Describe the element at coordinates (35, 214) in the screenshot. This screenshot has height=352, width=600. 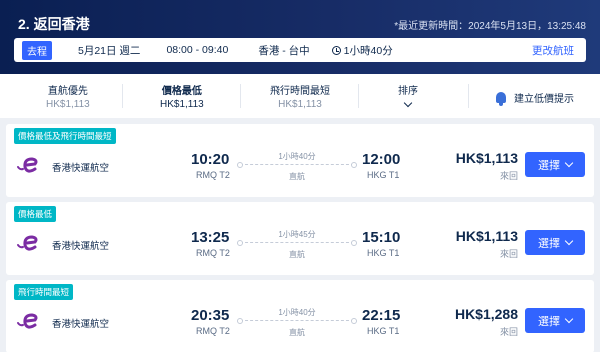
I see `flight-tag: 價格最低` at that location.